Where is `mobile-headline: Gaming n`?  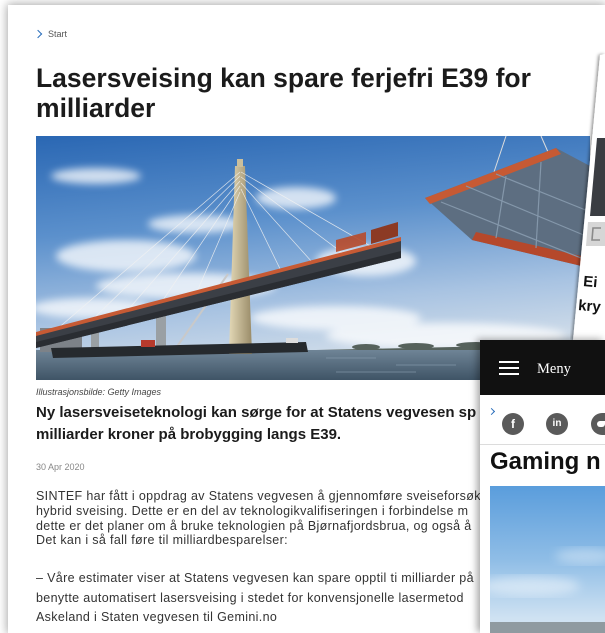 mobile-headline: Gaming n is located at coordinates (545, 461).